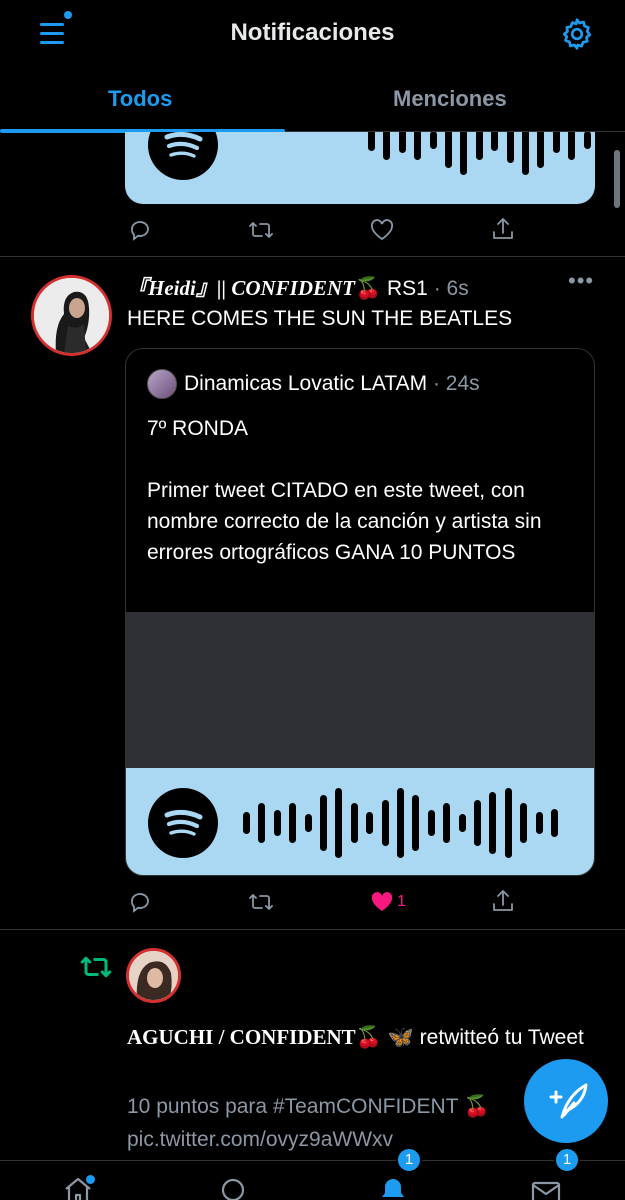  Describe the element at coordinates (409, 1160) in the screenshot. I see `notifications-badge: 1` at that location.